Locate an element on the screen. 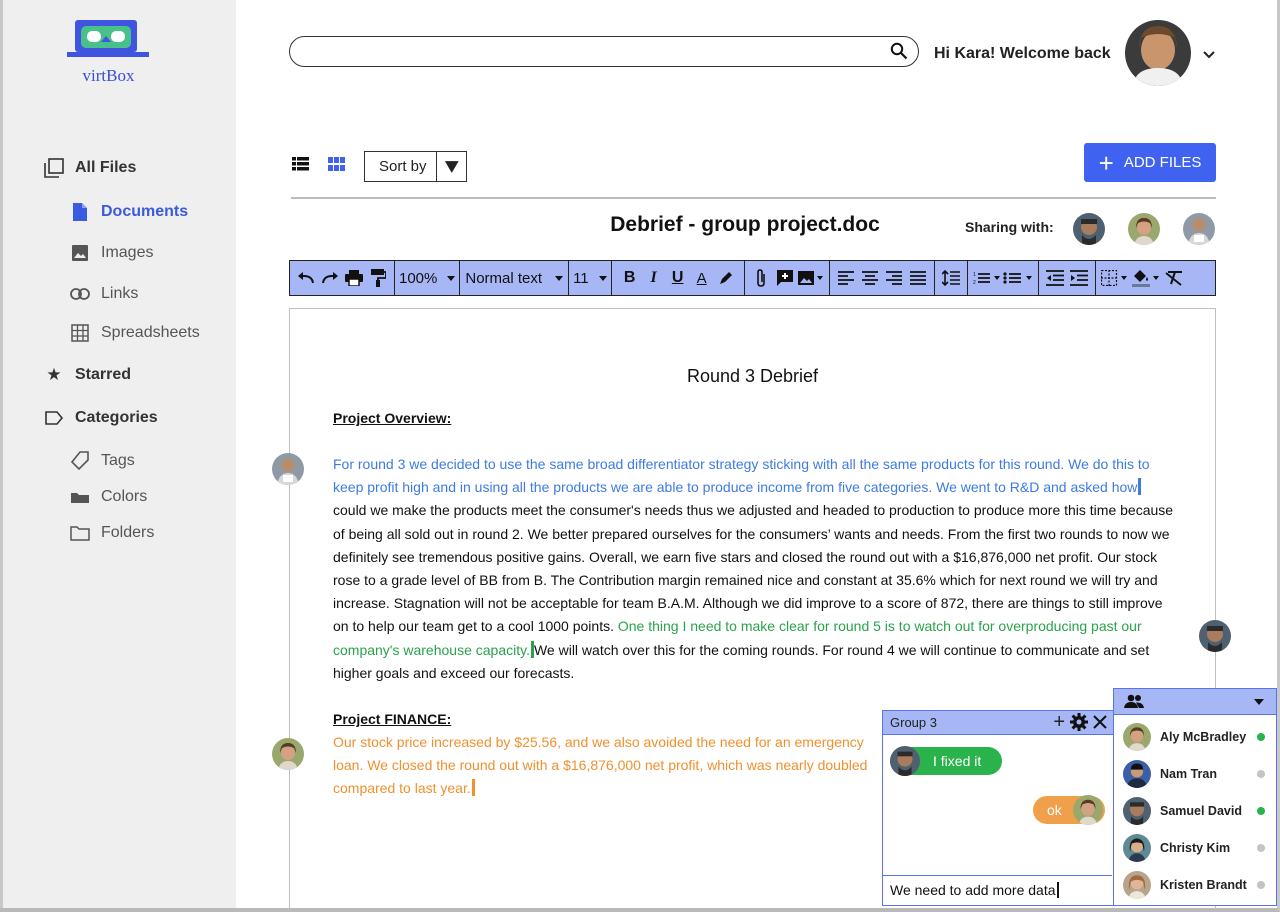 The height and width of the screenshot is (912, 1280). text-format-group: B I U A is located at coordinates (678, 278).